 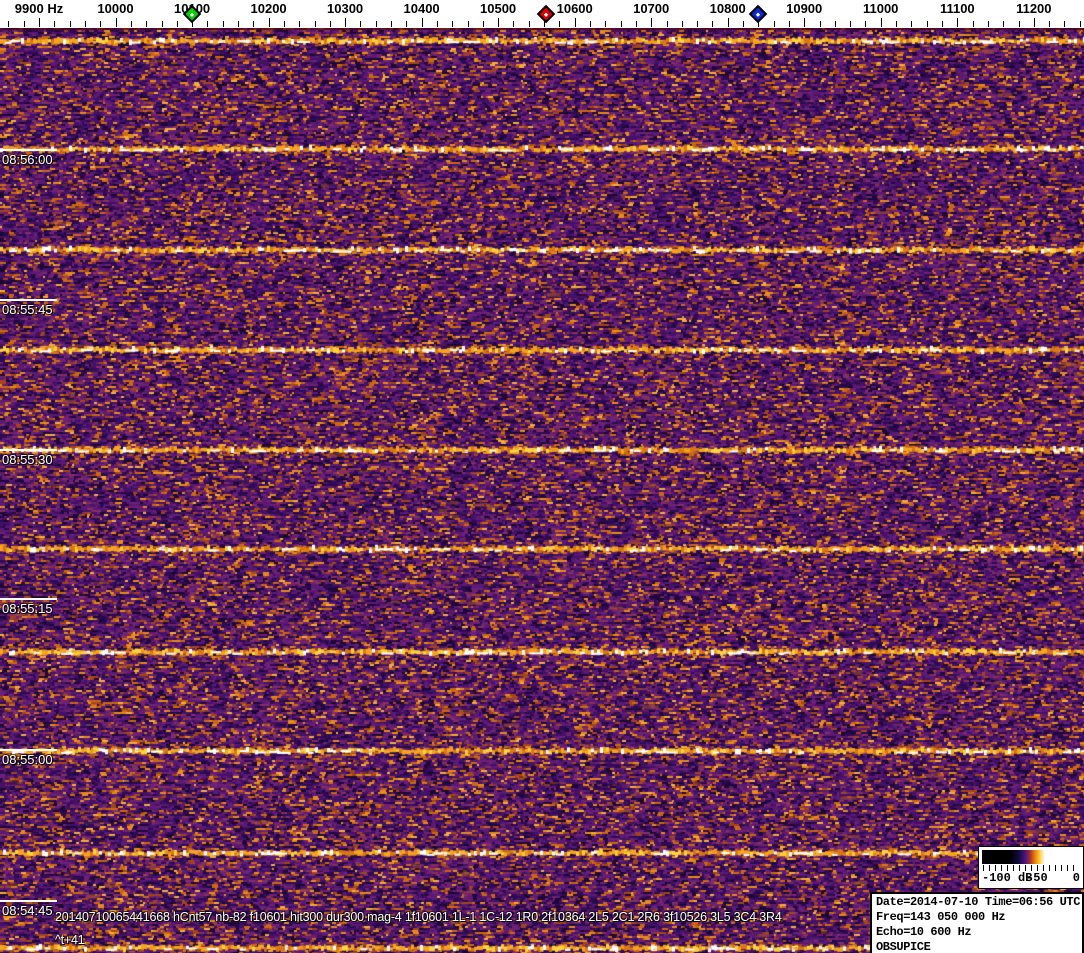 I want to click on marker-green-center-dot, so click(x=192, y=14).